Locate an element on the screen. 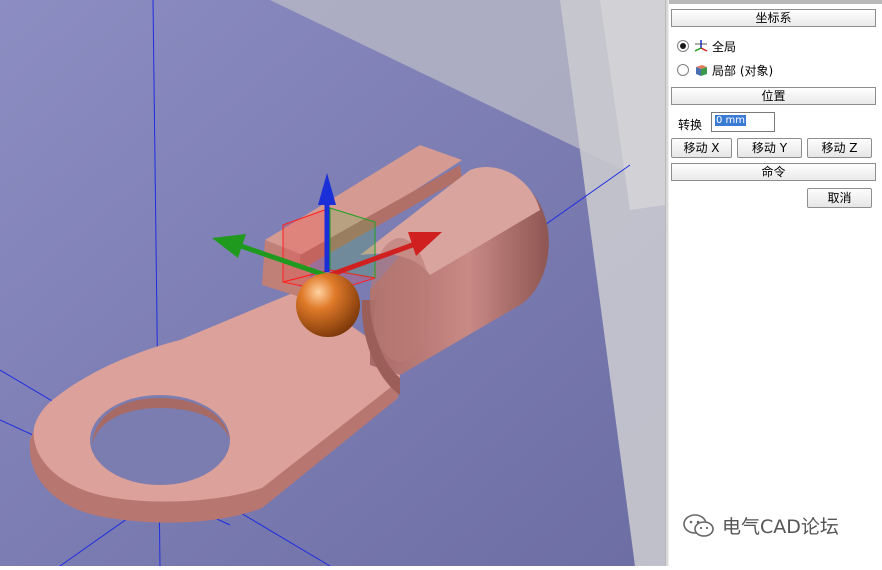 This screenshot has height=570, width=882. move-z-button: 移动 Z is located at coordinates (839, 148).